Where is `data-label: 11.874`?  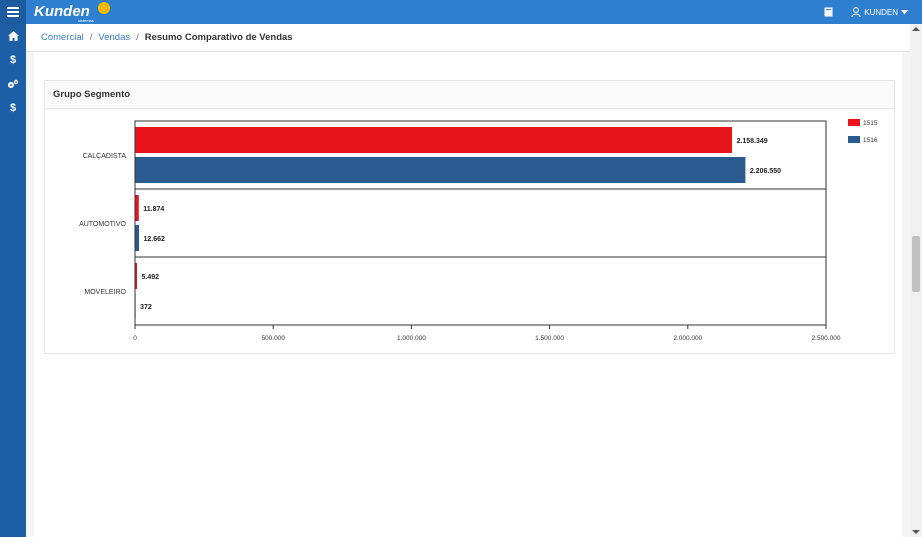
data-label: 11.874 is located at coordinates (153, 209).